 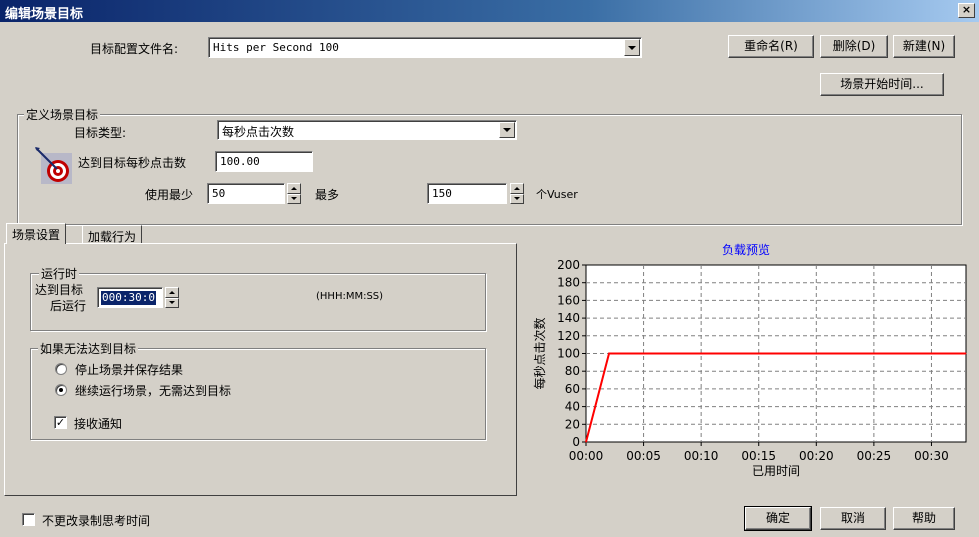 What do you see at coordinates (59, 290) in the screenshot?
I see `run-after-target-label-line1: 达到目标` at bounding box center [59, 290].